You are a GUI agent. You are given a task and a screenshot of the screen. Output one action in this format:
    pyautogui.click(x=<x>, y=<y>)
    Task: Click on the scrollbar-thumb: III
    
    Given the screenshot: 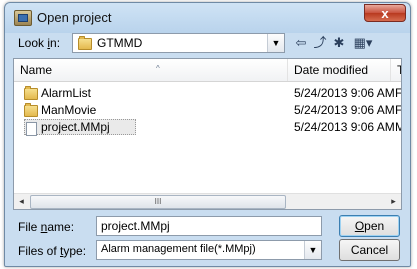 What is the action you would take?
    pyautogui.click(x=158, y=202)
    